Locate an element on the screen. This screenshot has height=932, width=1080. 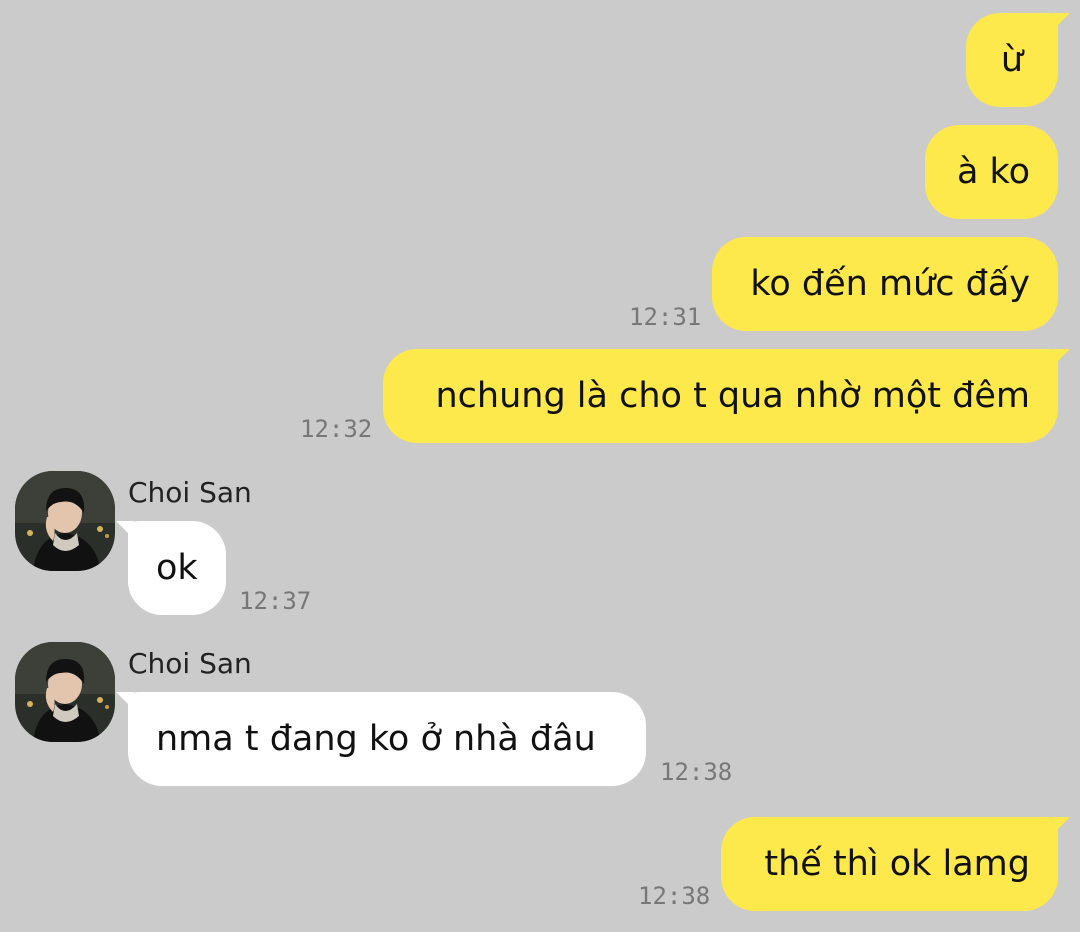
message-bubble: thế thì ok lamg is located at coordinates (895, 864).